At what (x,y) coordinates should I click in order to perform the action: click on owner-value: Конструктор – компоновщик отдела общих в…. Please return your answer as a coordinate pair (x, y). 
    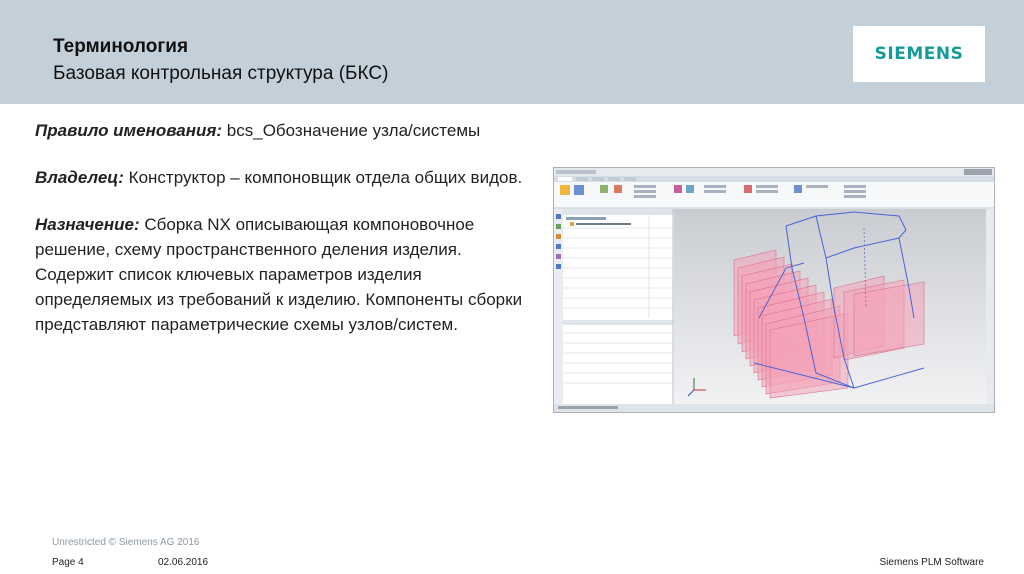
    Looking at the image, I should click on (323, 177).